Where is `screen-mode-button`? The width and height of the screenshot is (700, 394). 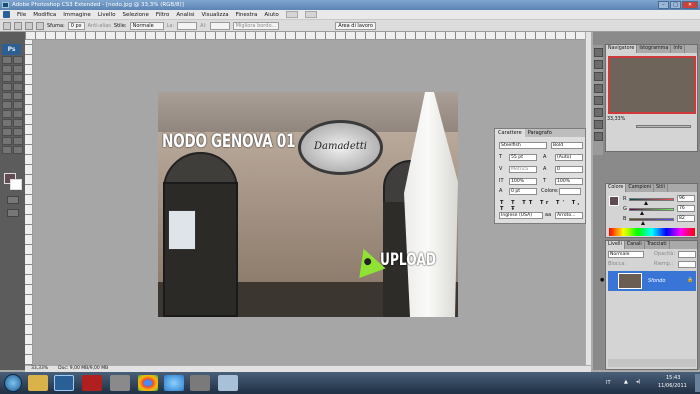
screen-mode-button is located at coordinates (310, 14).